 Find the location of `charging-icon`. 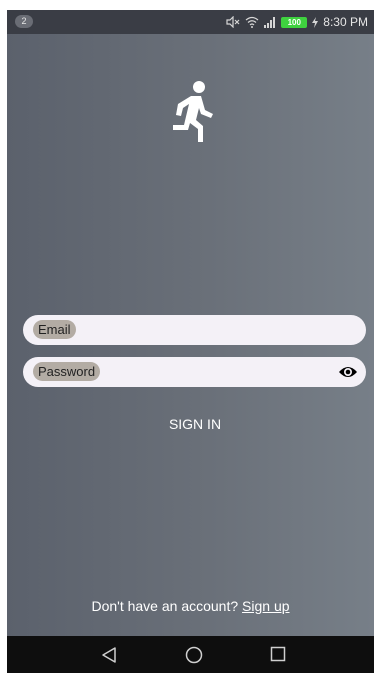

charging-icon is located at coordinates (315, 22).